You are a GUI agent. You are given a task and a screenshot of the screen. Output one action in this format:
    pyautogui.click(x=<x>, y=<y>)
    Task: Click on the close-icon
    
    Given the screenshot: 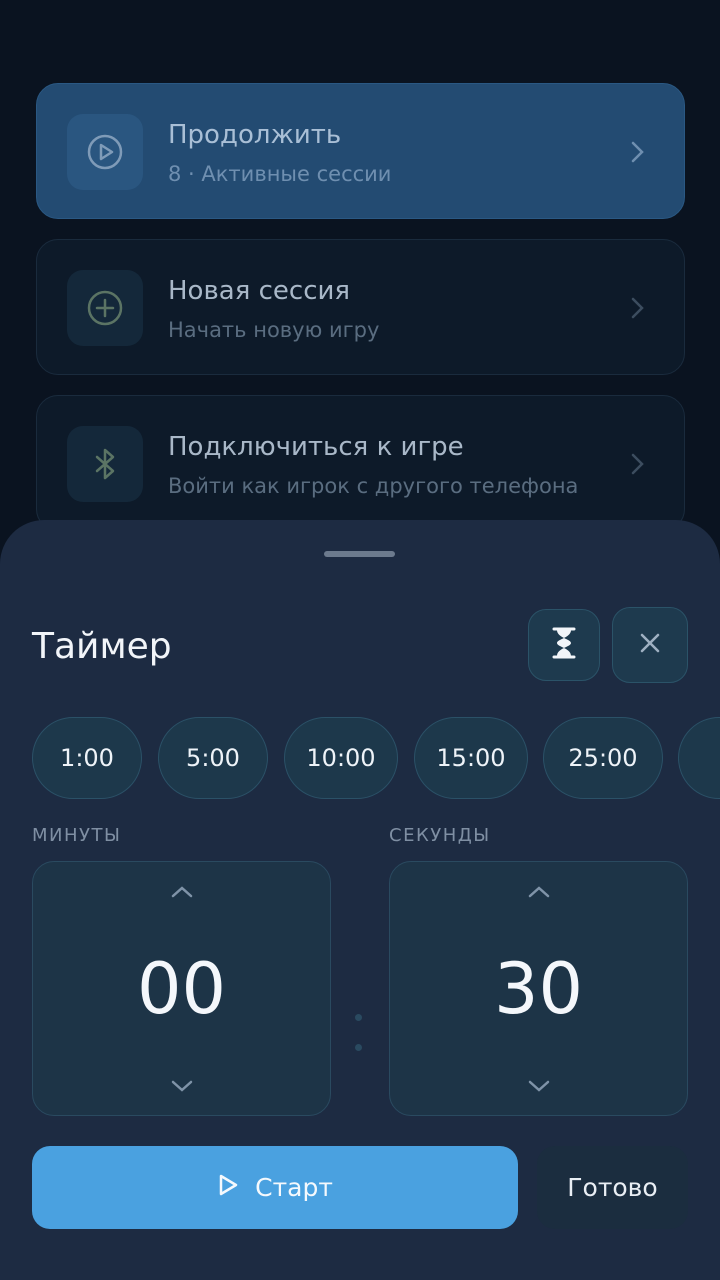 What is the action you would take?
    pyautogui.click(x=650, y=645)
    